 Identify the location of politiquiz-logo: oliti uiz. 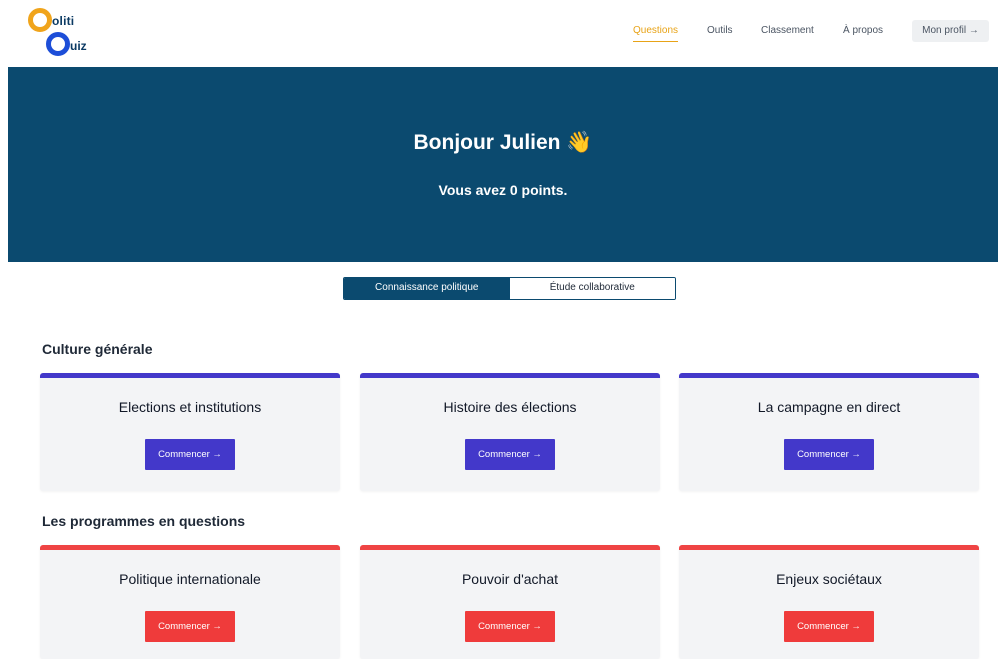
(63, 33).